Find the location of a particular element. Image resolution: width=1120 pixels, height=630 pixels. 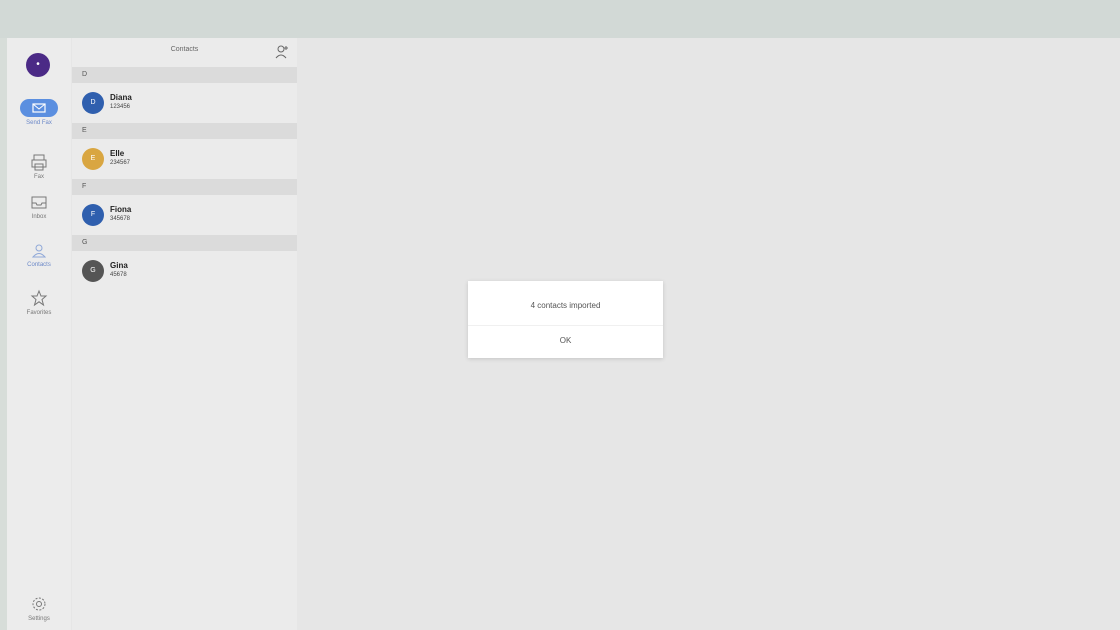

contact-number: 234567 is located at coordinates (120, 163).